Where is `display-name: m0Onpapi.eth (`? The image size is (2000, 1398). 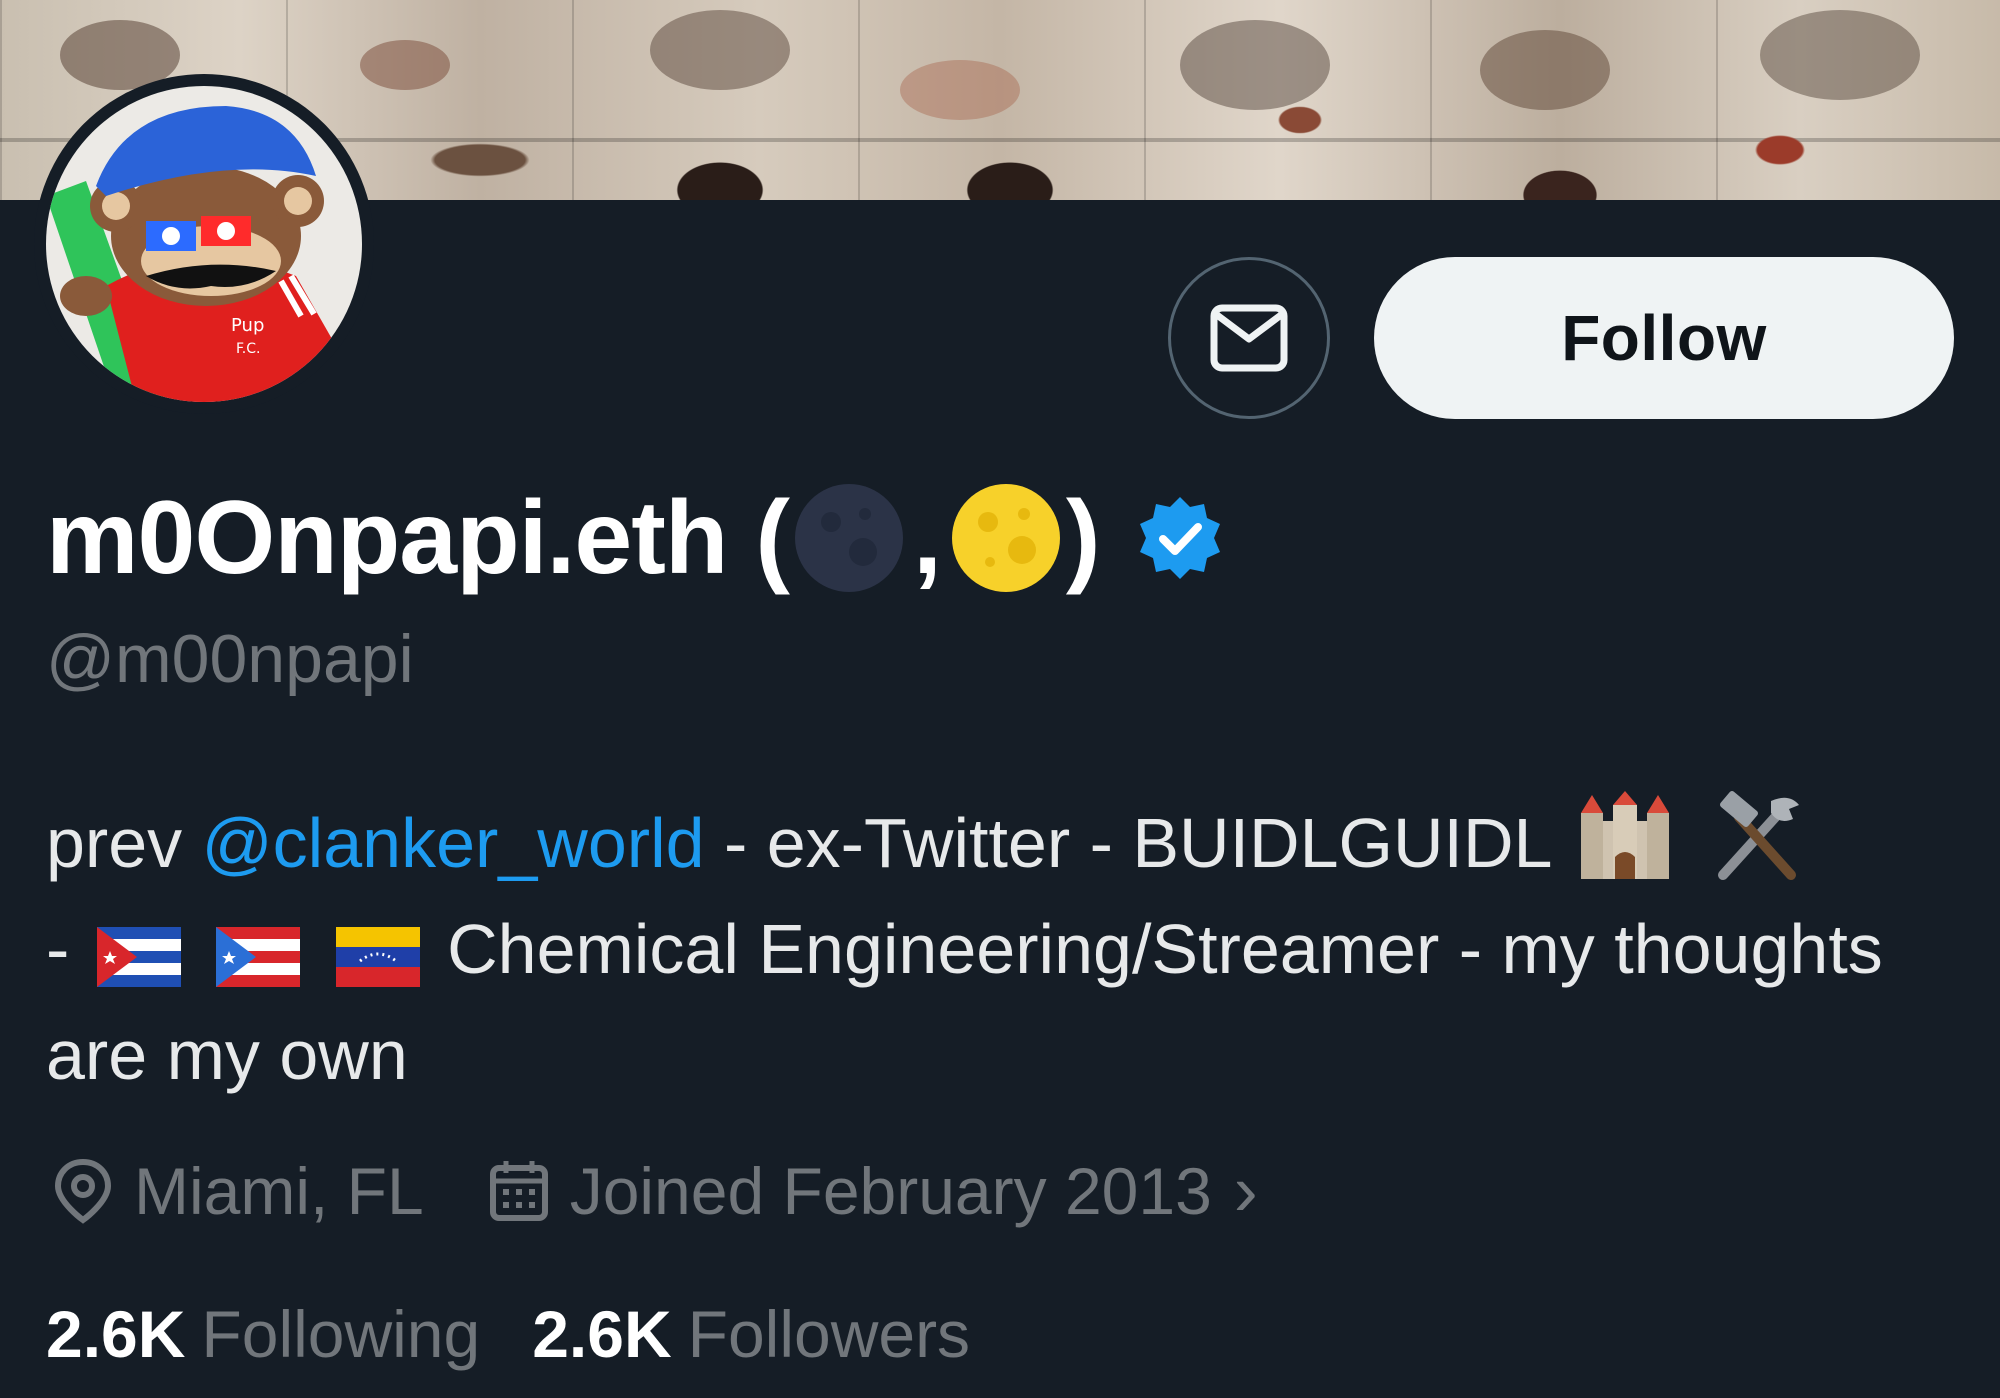 display-name: m0Onpapi.eth ( is located at coordinates (418, 537).